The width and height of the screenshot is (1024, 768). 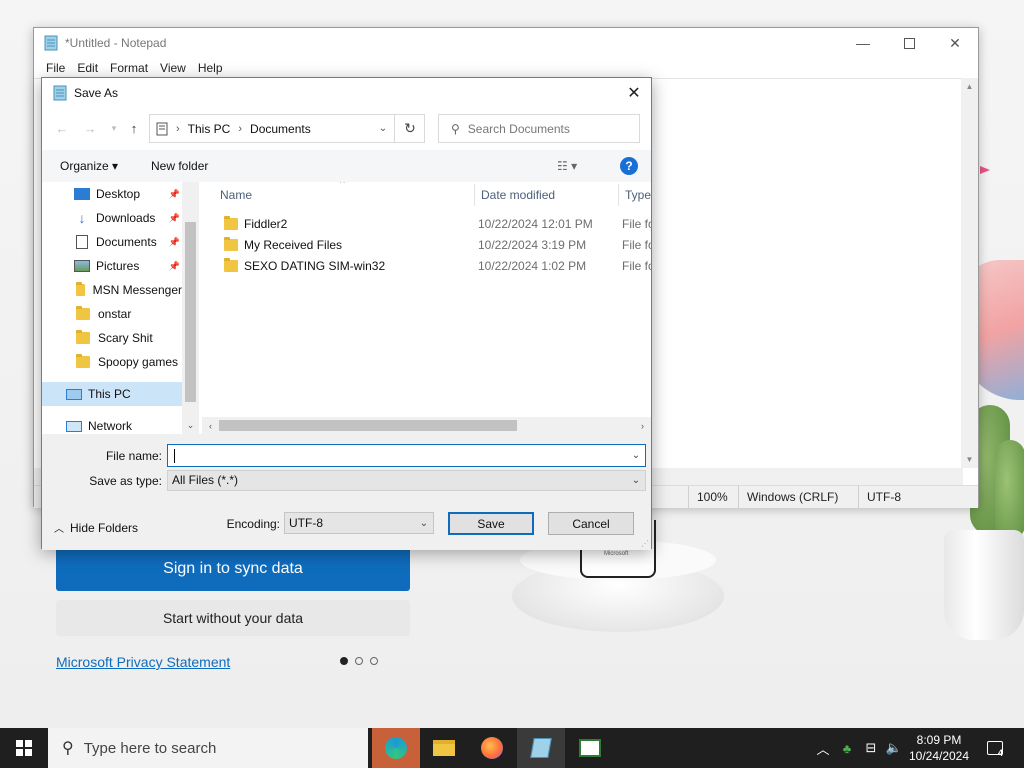 I want to click on file-date: 10/22/2024 1:02 PM, so click(x=532, y=265).